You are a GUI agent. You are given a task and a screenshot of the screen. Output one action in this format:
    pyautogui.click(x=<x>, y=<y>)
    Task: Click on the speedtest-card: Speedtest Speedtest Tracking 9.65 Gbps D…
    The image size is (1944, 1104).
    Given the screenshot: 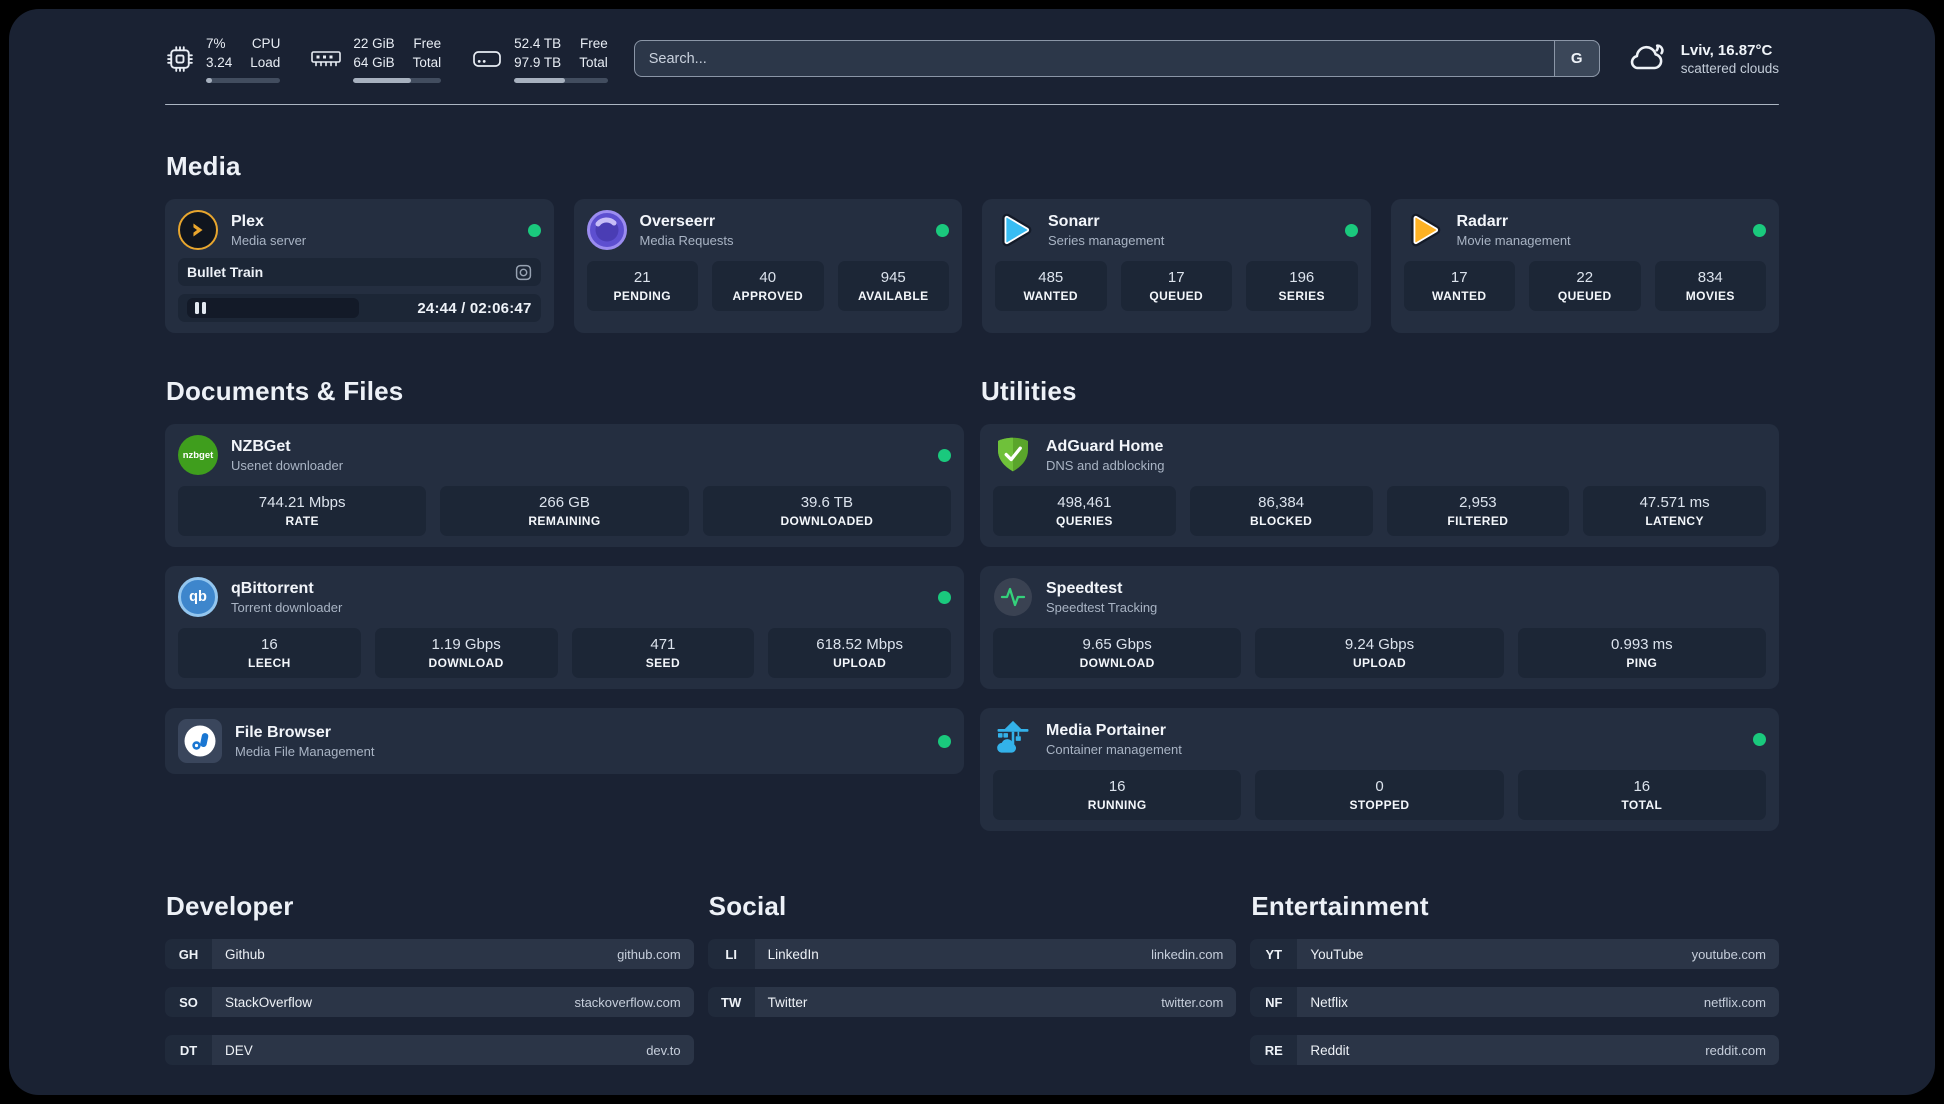 What is the action you would take?
    pyautogui.click(x=1379, y=628)
    